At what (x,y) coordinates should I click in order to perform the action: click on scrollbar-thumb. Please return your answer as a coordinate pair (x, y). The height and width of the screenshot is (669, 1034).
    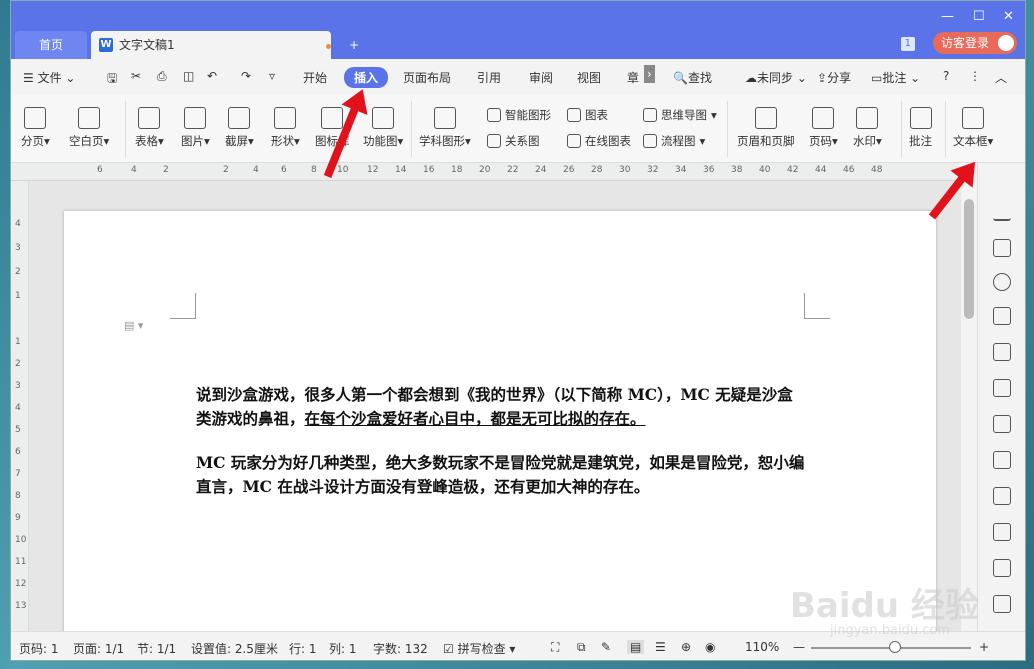
    Looking at the image, I should click on (969, 259).